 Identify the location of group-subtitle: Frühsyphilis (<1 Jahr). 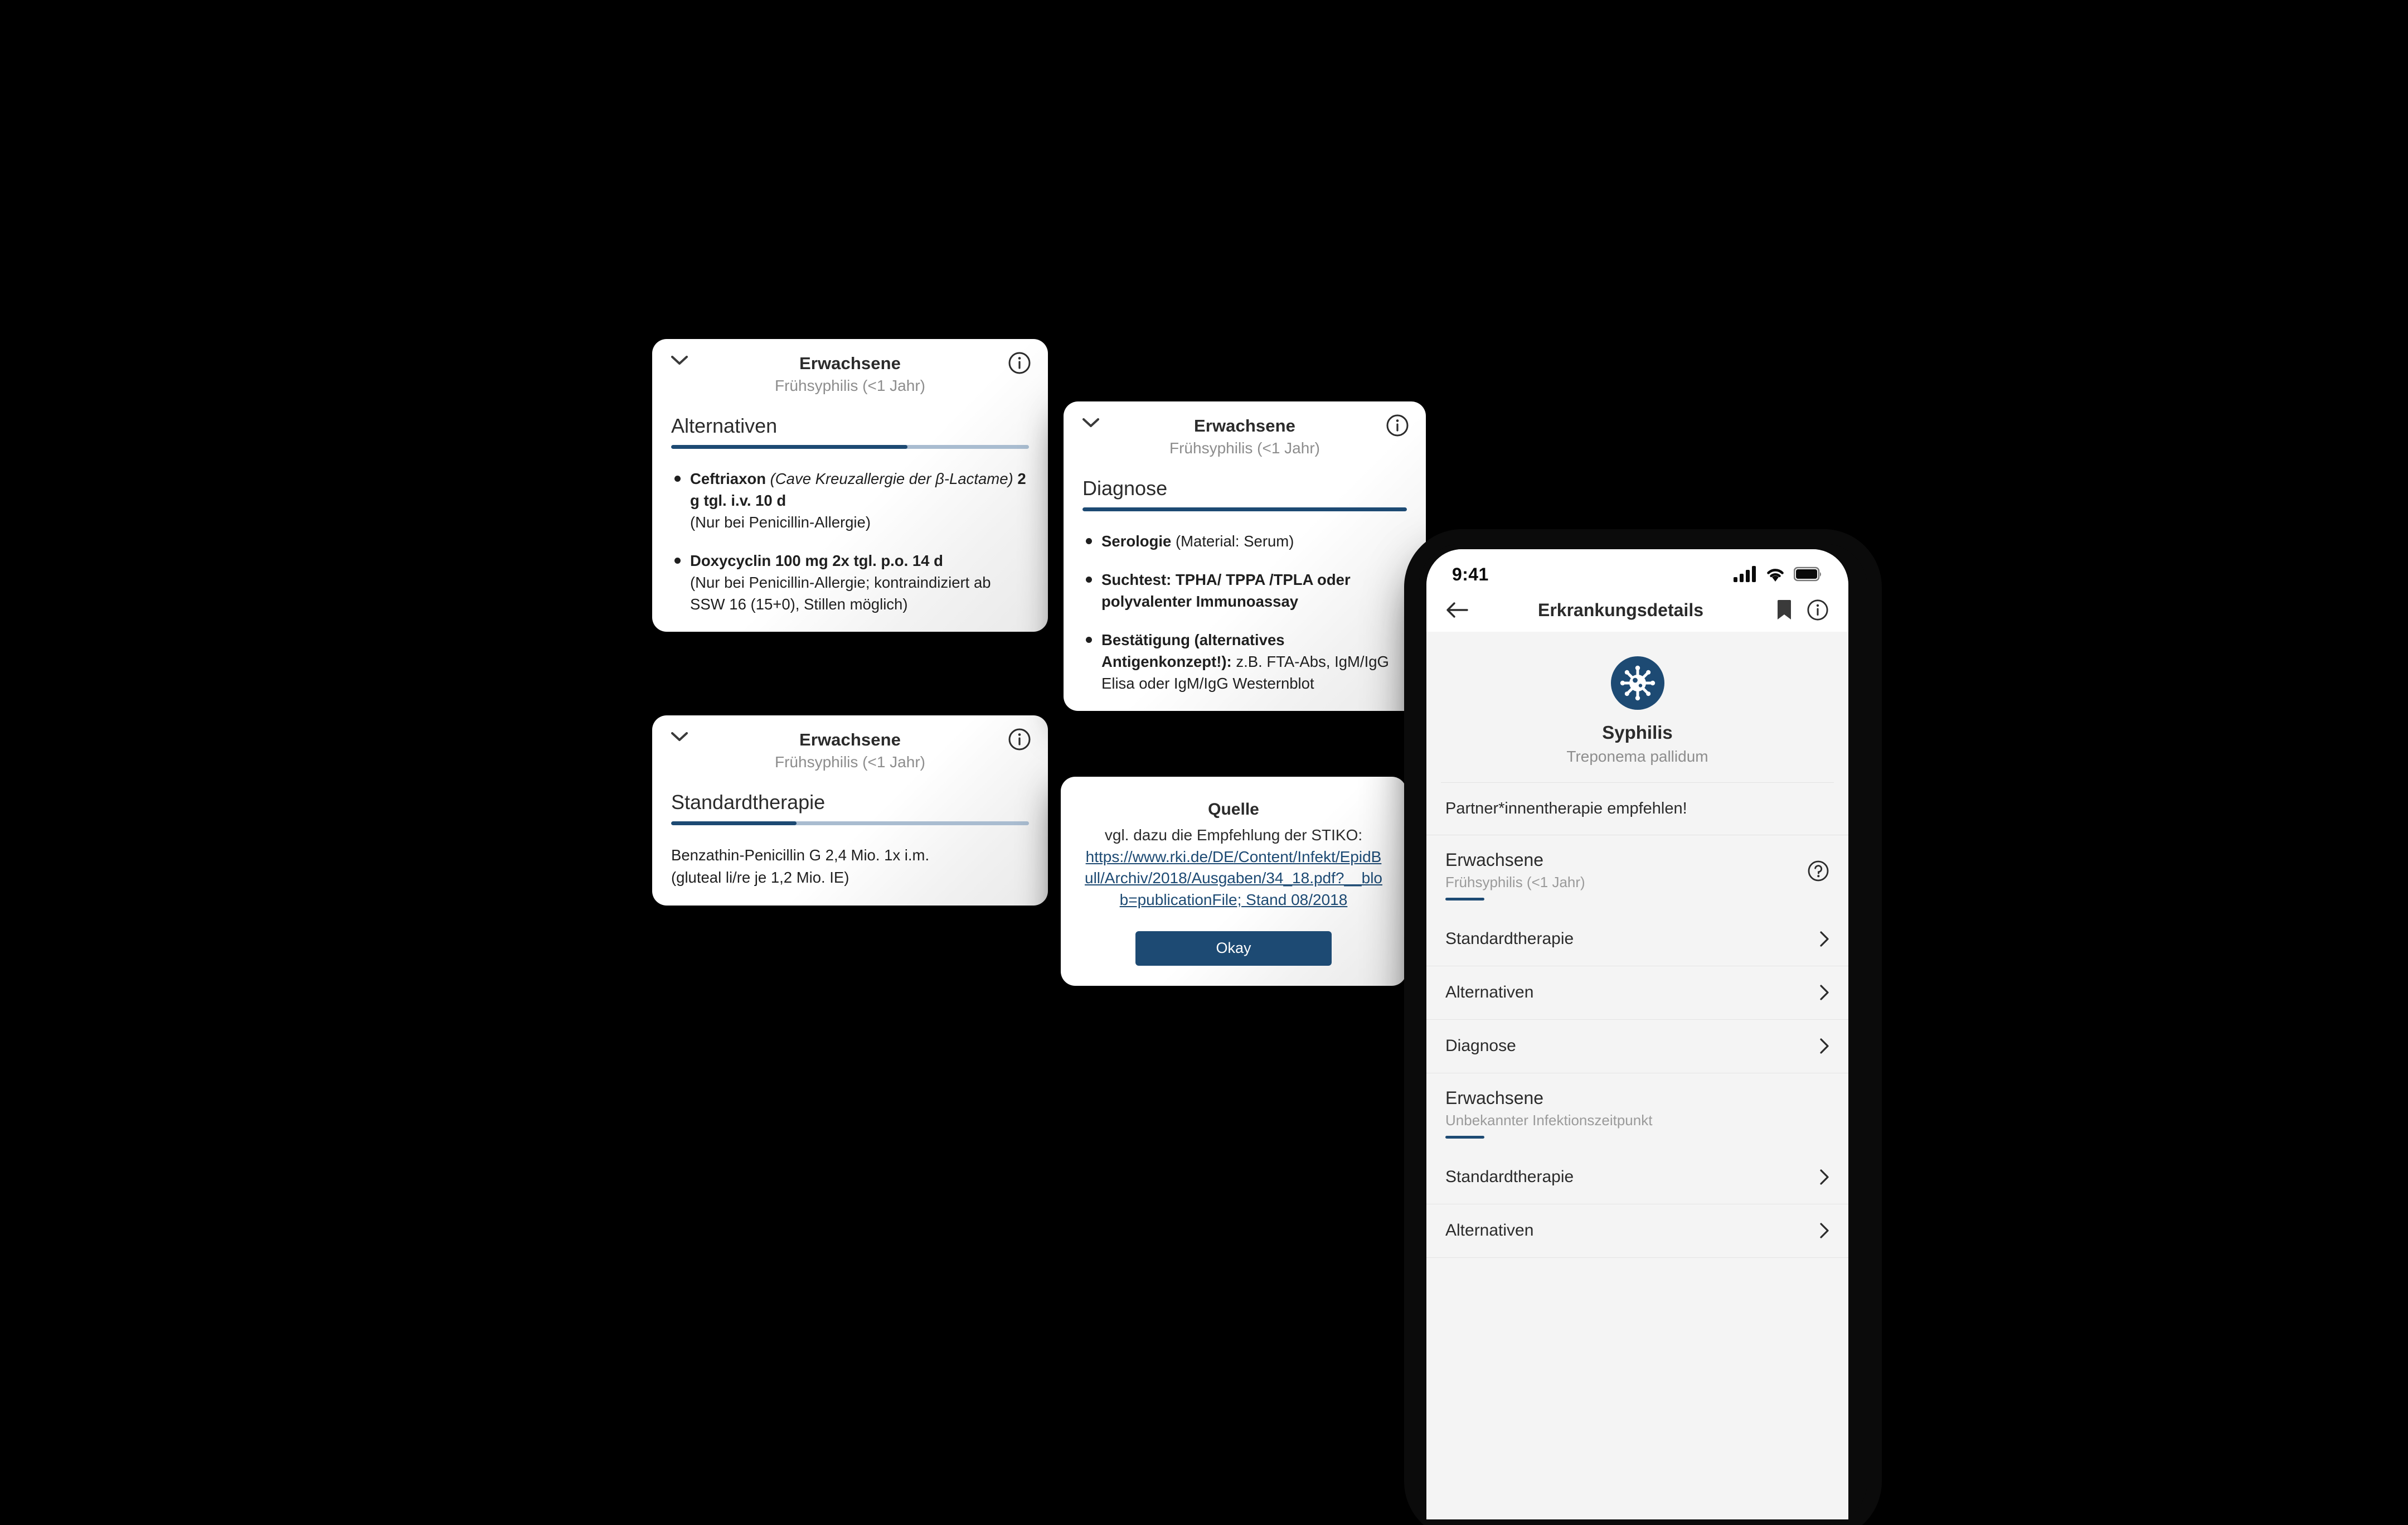
(1515, 881).